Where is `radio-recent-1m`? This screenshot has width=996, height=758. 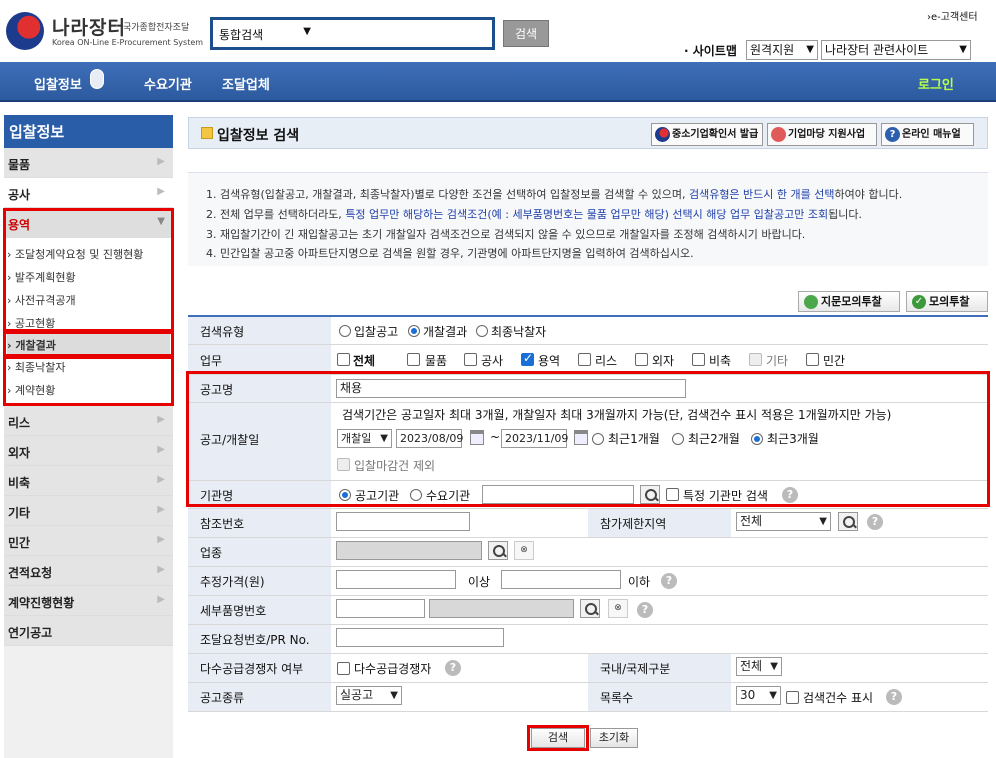 radio-recent-1m is located at coordinates (598, 439).